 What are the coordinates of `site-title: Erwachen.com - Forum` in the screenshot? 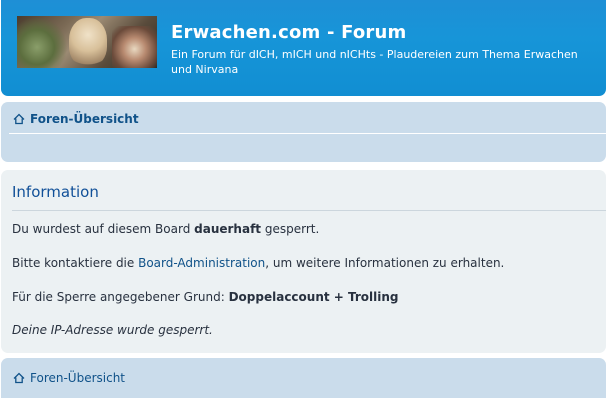 It's located at (288, 32).